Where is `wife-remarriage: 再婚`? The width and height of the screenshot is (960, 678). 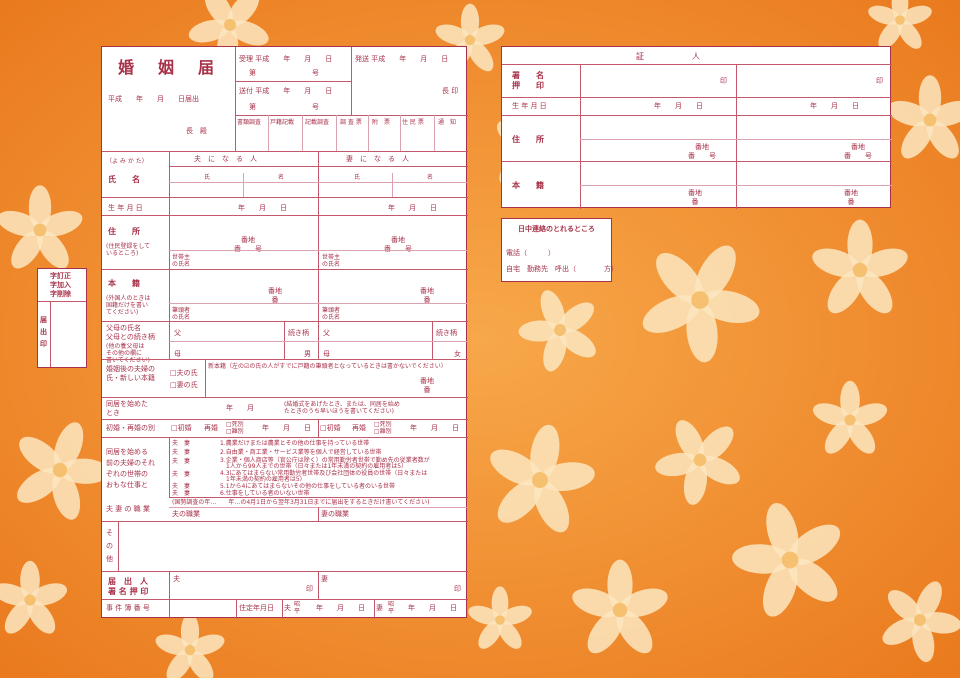 wife-remarriage: 再婚 is located at coordinates (359, 428).